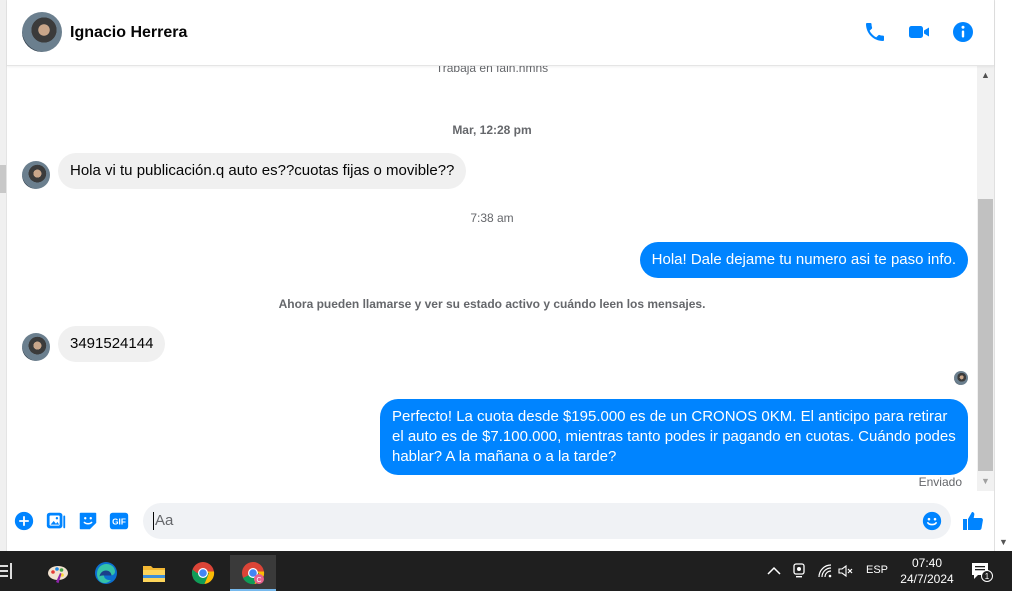 This screenshot has height=591, width=1012. I want to click on taskbar-clock: 07:40 24/7/2024, so click(927, 571).